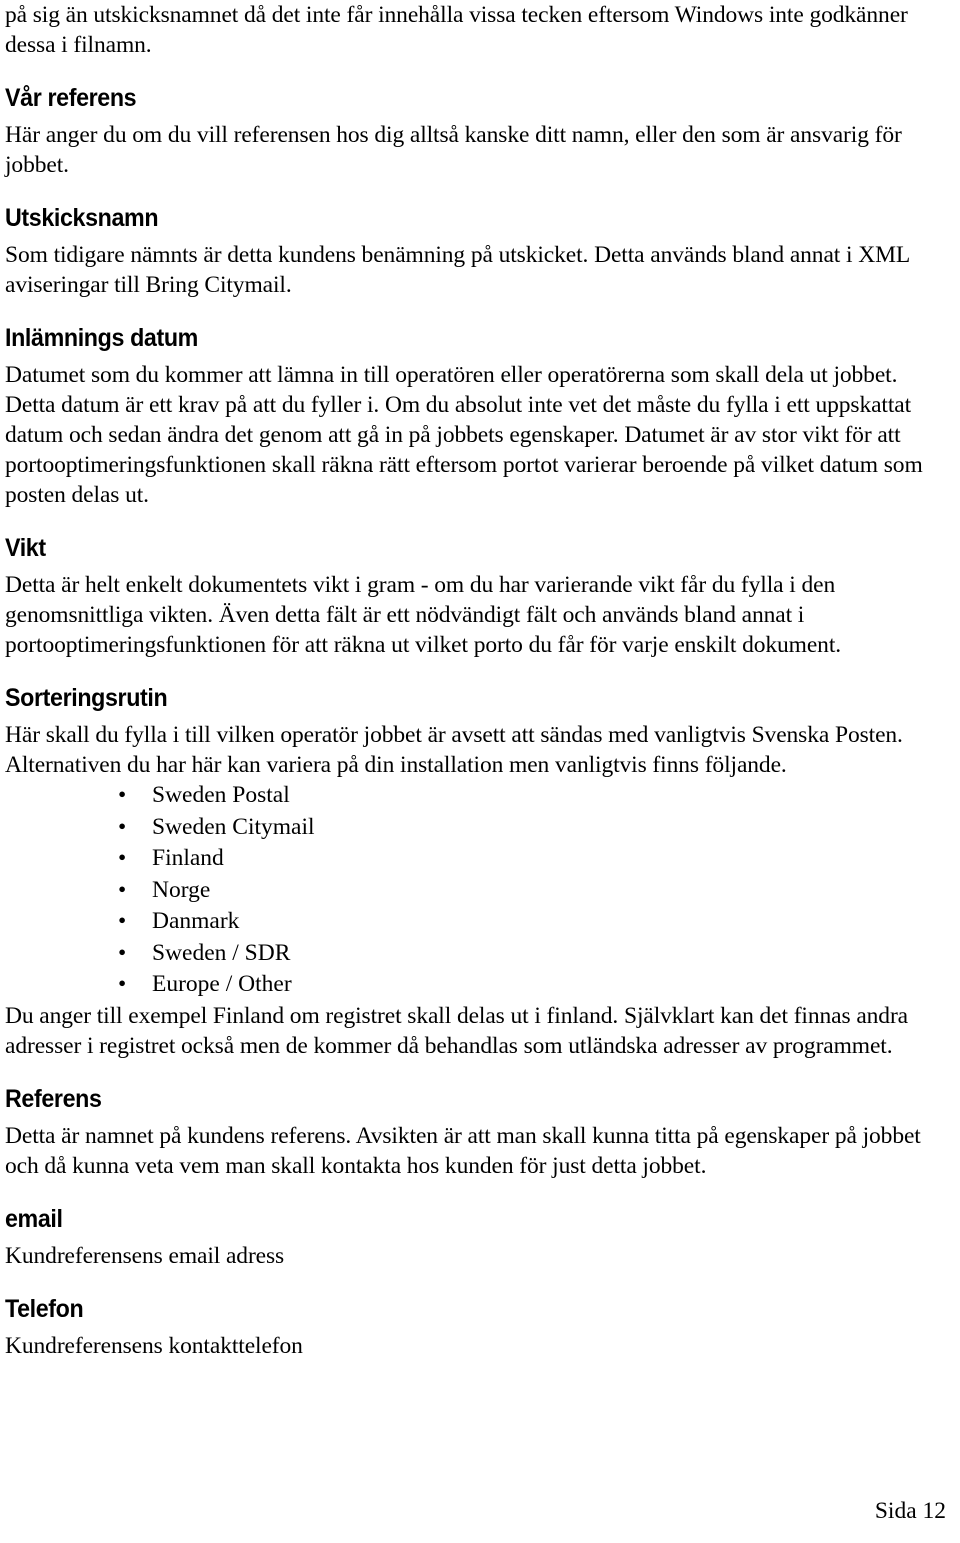 The image size is (960, 1543). I want to click on list-item: • Europe / Other, so click(476, 985).